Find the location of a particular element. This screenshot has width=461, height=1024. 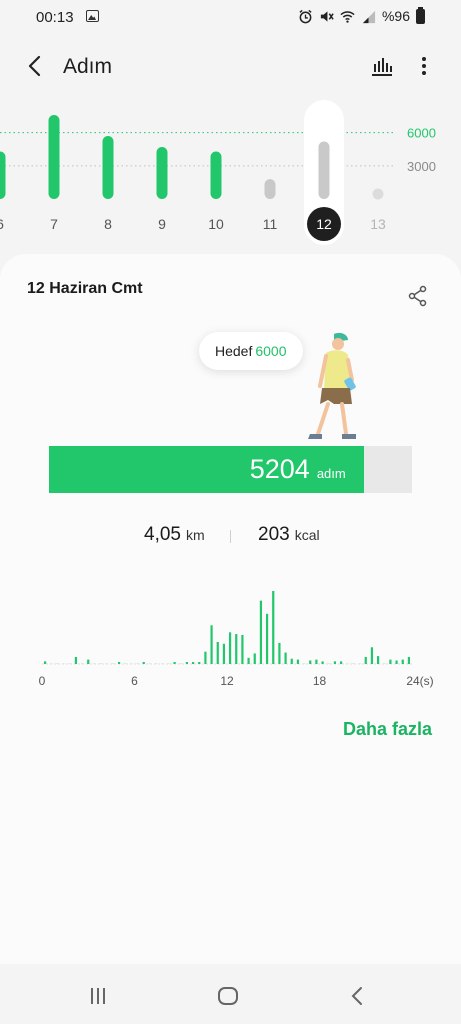

kcal-value: 203 is located at coordinates (274, 534).